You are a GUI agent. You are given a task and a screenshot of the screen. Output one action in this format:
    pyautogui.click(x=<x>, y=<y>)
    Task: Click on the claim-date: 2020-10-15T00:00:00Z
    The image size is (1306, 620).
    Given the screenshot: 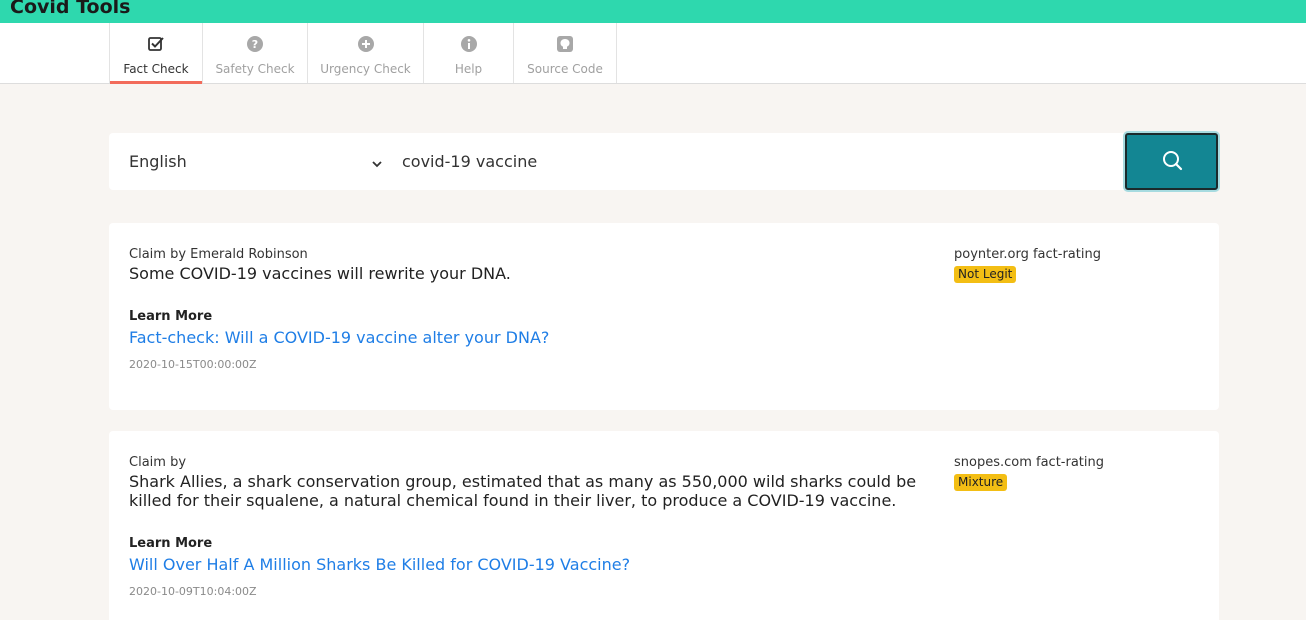 What is the action you would take?
    pyautogui.click(x=193, y=364)
    